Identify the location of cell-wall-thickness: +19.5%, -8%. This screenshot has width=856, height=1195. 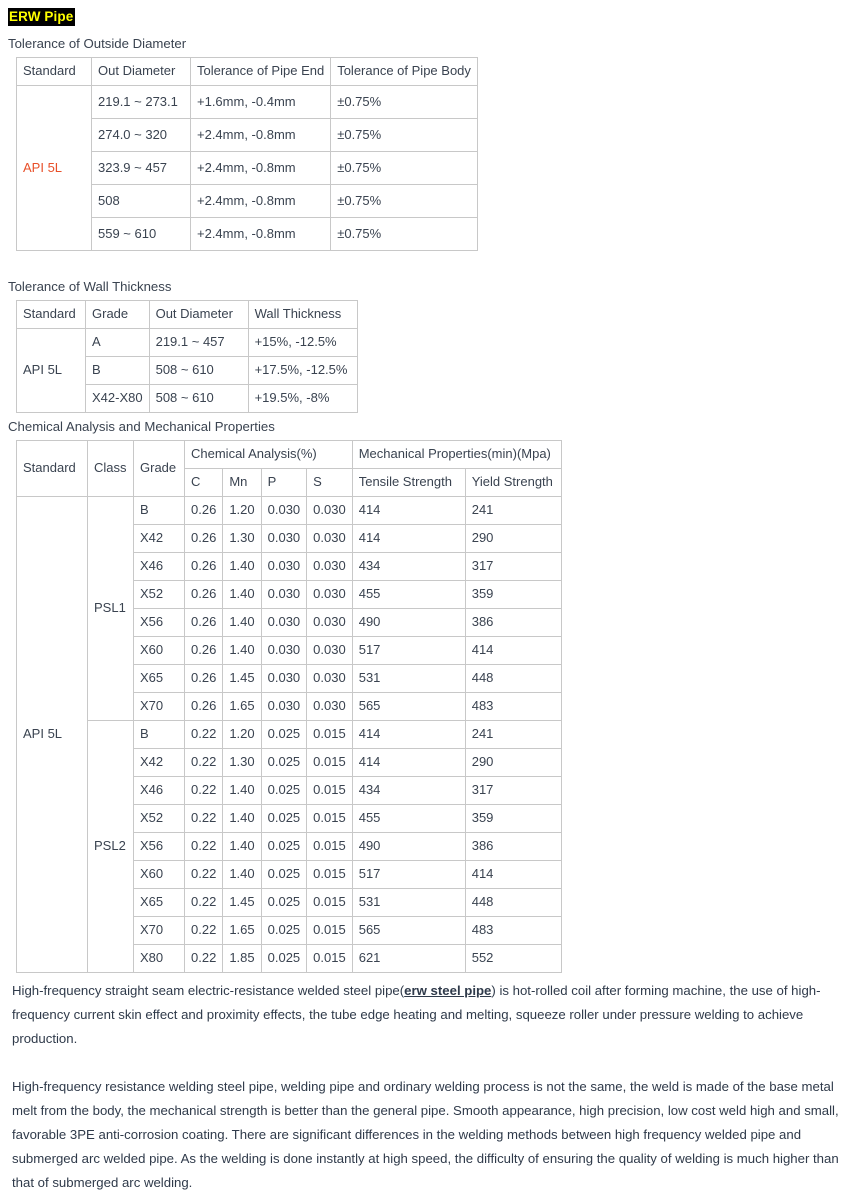
(302, 398).